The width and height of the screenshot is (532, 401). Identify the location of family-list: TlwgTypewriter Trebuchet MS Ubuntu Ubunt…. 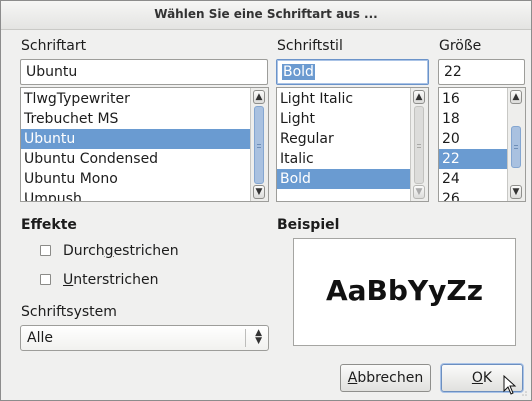
(144, 144).